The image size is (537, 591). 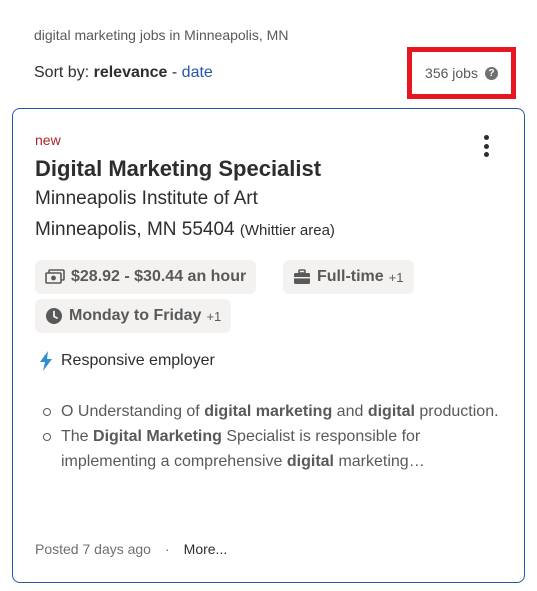 I want to click on lightning-bolt-icon, so click(x=46, y=361).